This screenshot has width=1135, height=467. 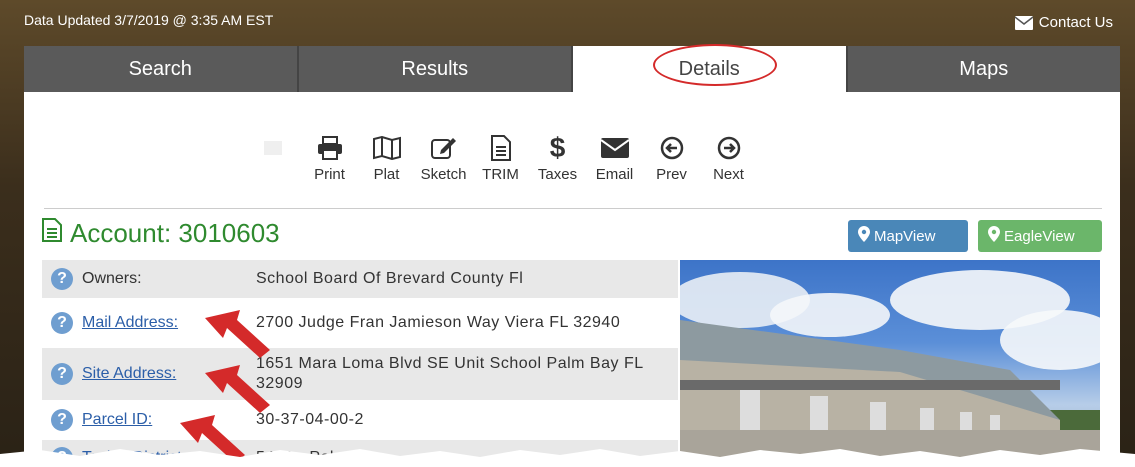 What do you see at coordinates (237, 334) in the screenshot?
I see `red-arrow-annotation` at bounding box center [237, 334].